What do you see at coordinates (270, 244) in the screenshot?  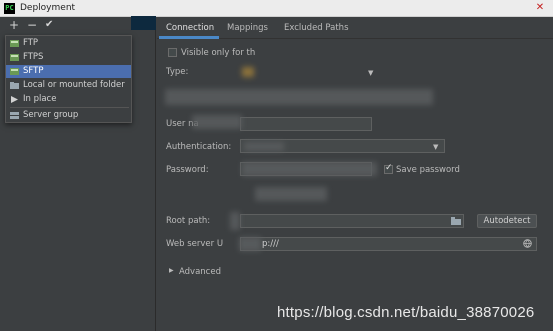 I see `web-server-url-value: p:///` at bounding box center [270, 244].